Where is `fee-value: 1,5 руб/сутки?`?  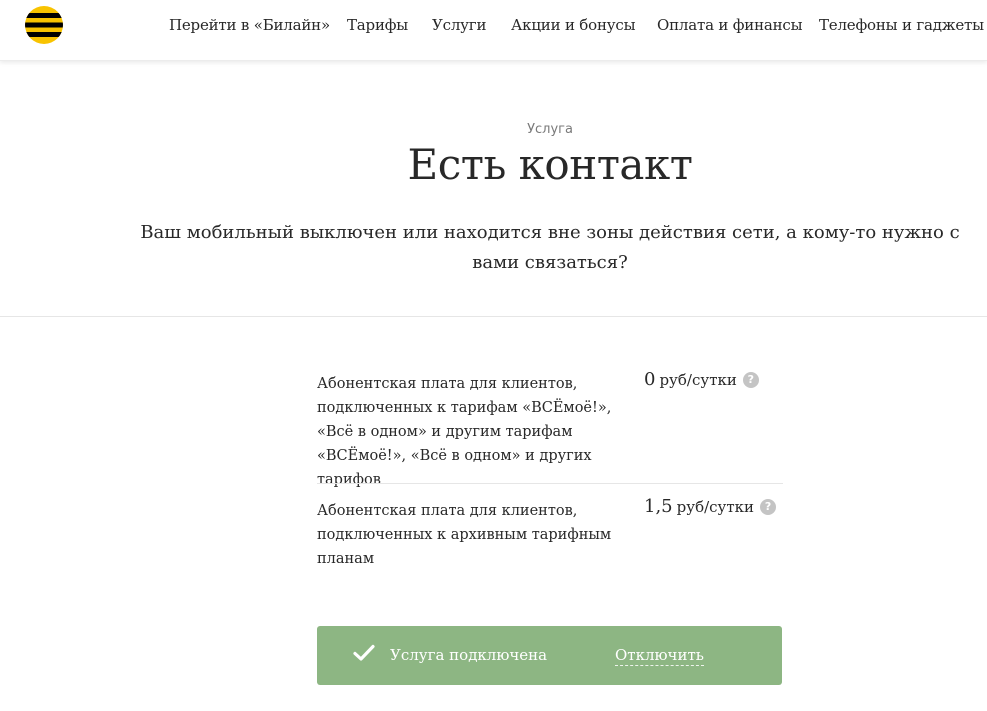 fee-value: 1,5 руб/сутки? is located at coordinates (710, 506).